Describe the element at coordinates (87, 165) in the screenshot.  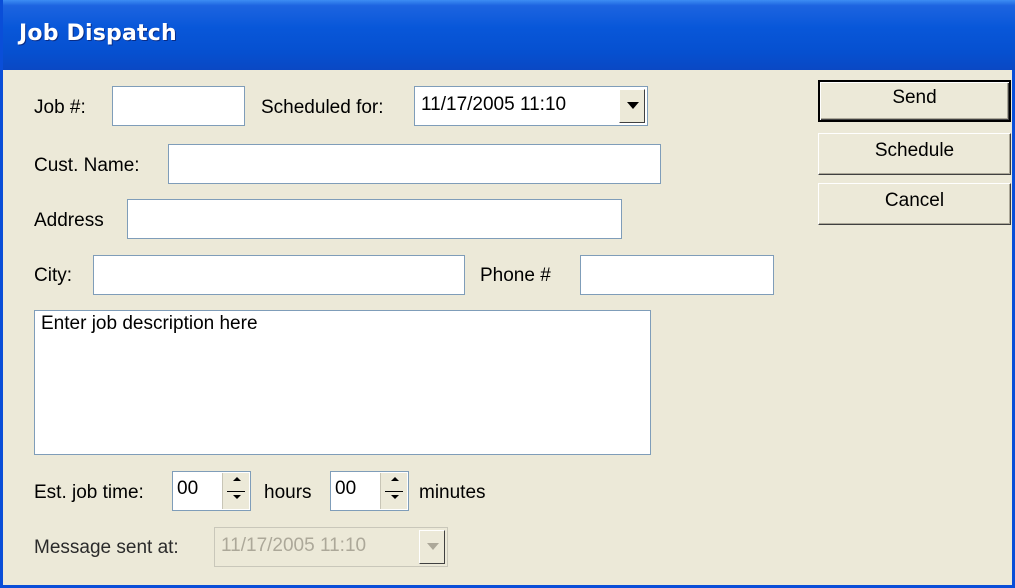
I see `customer-name-label: Cust. Name:` at that location.